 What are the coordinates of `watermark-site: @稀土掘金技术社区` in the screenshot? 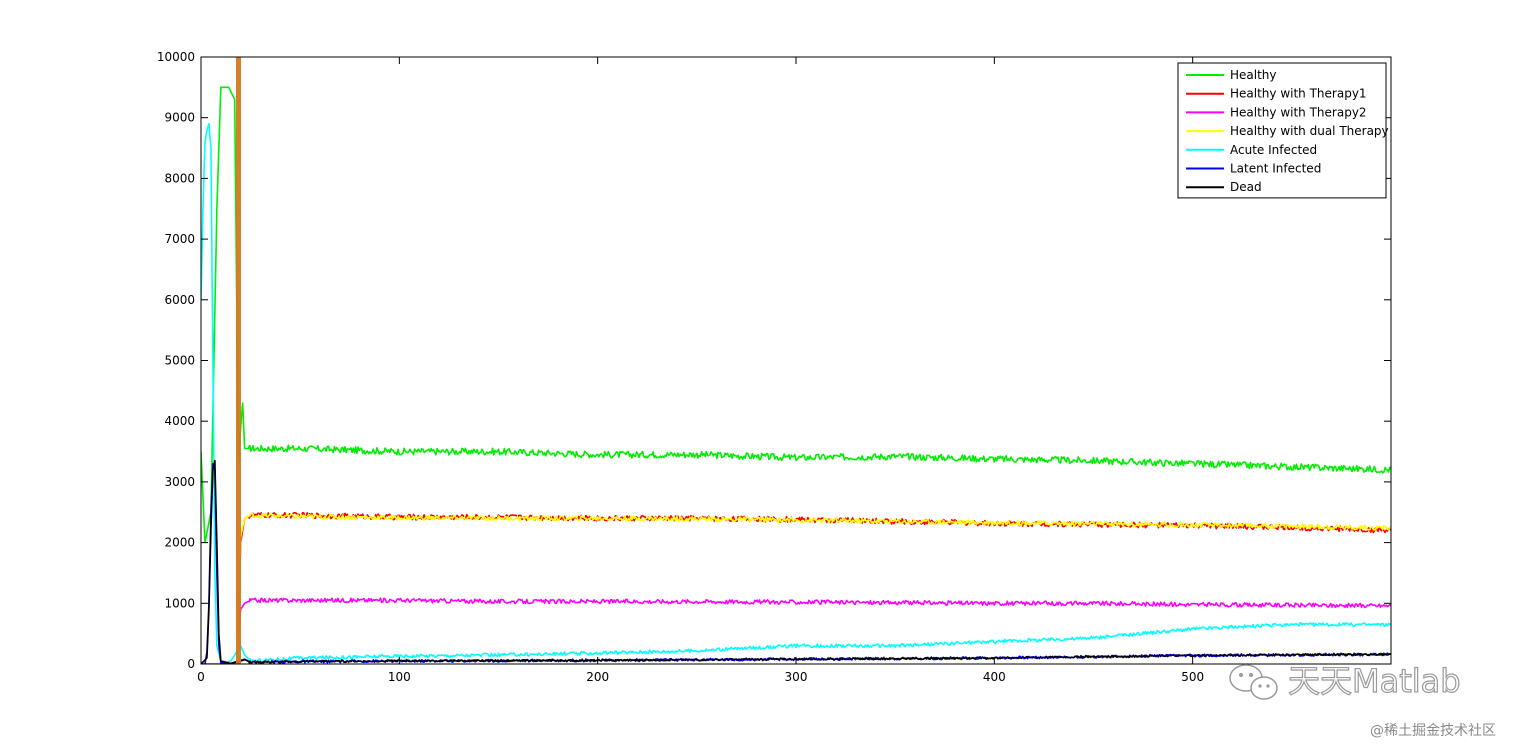 It's located at (1433, 731).